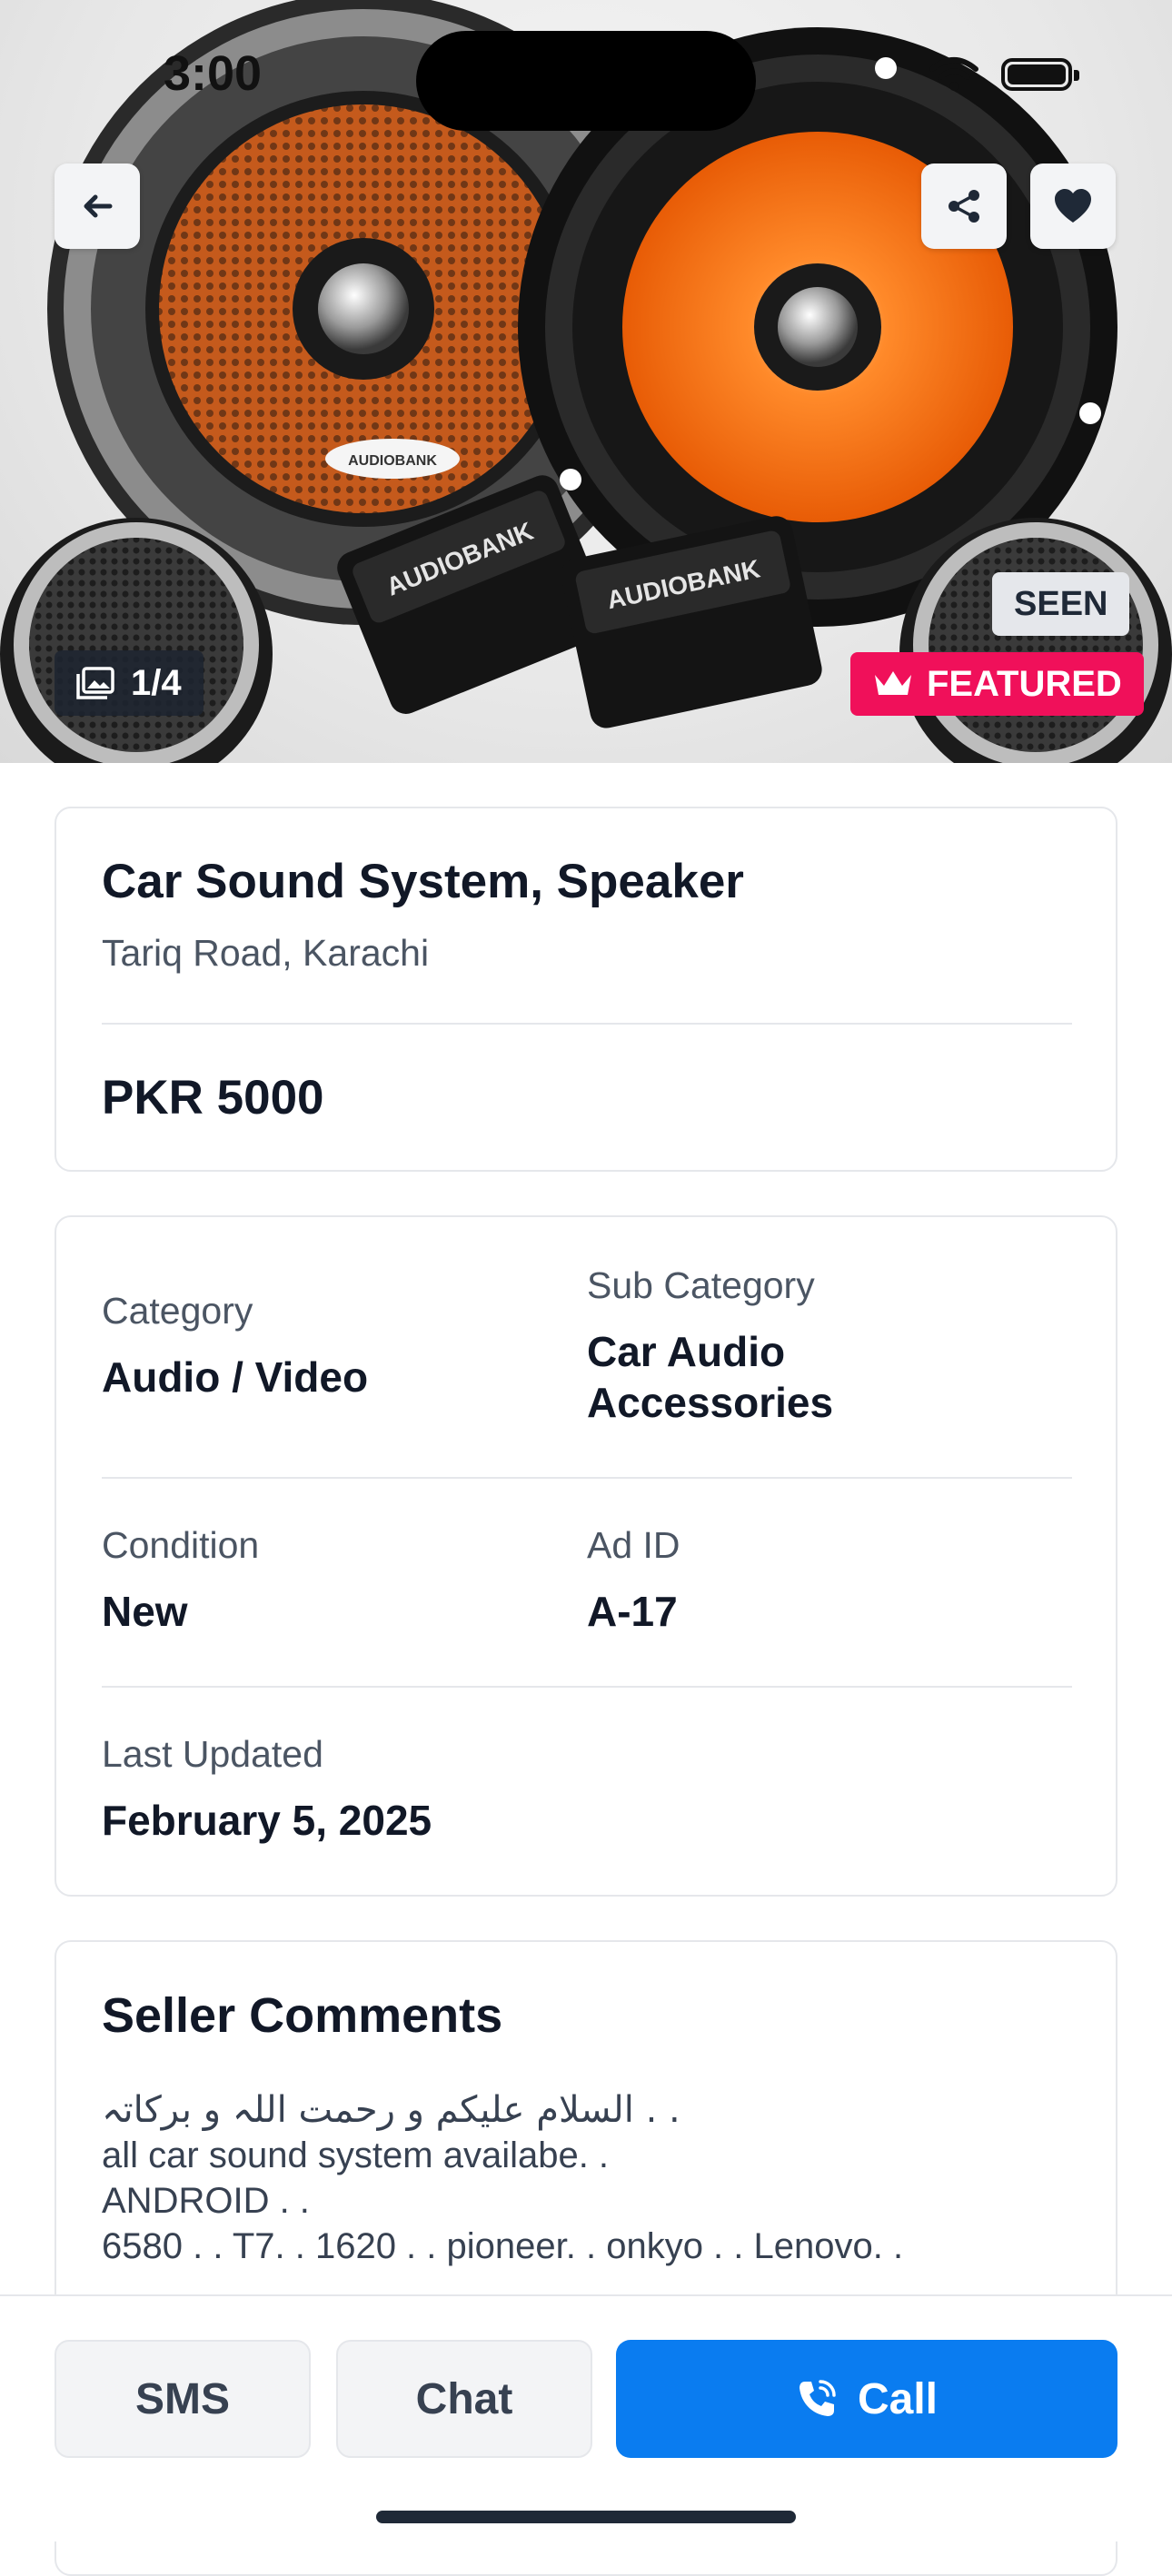  What do you see at coordinates (303, 2015) in the screenshot?
I see `seller-comments-title: Seller Comments` at bounding box center [303, 2015].